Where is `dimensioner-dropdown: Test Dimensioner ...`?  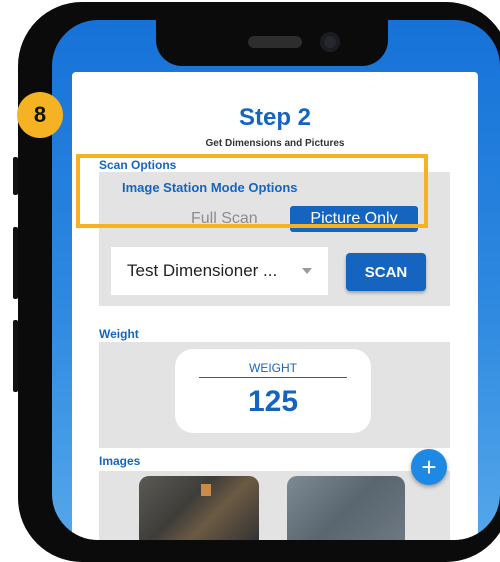
dimensioner-dropdown: Test Dimensioner ... is located at coordinates (219, 271).